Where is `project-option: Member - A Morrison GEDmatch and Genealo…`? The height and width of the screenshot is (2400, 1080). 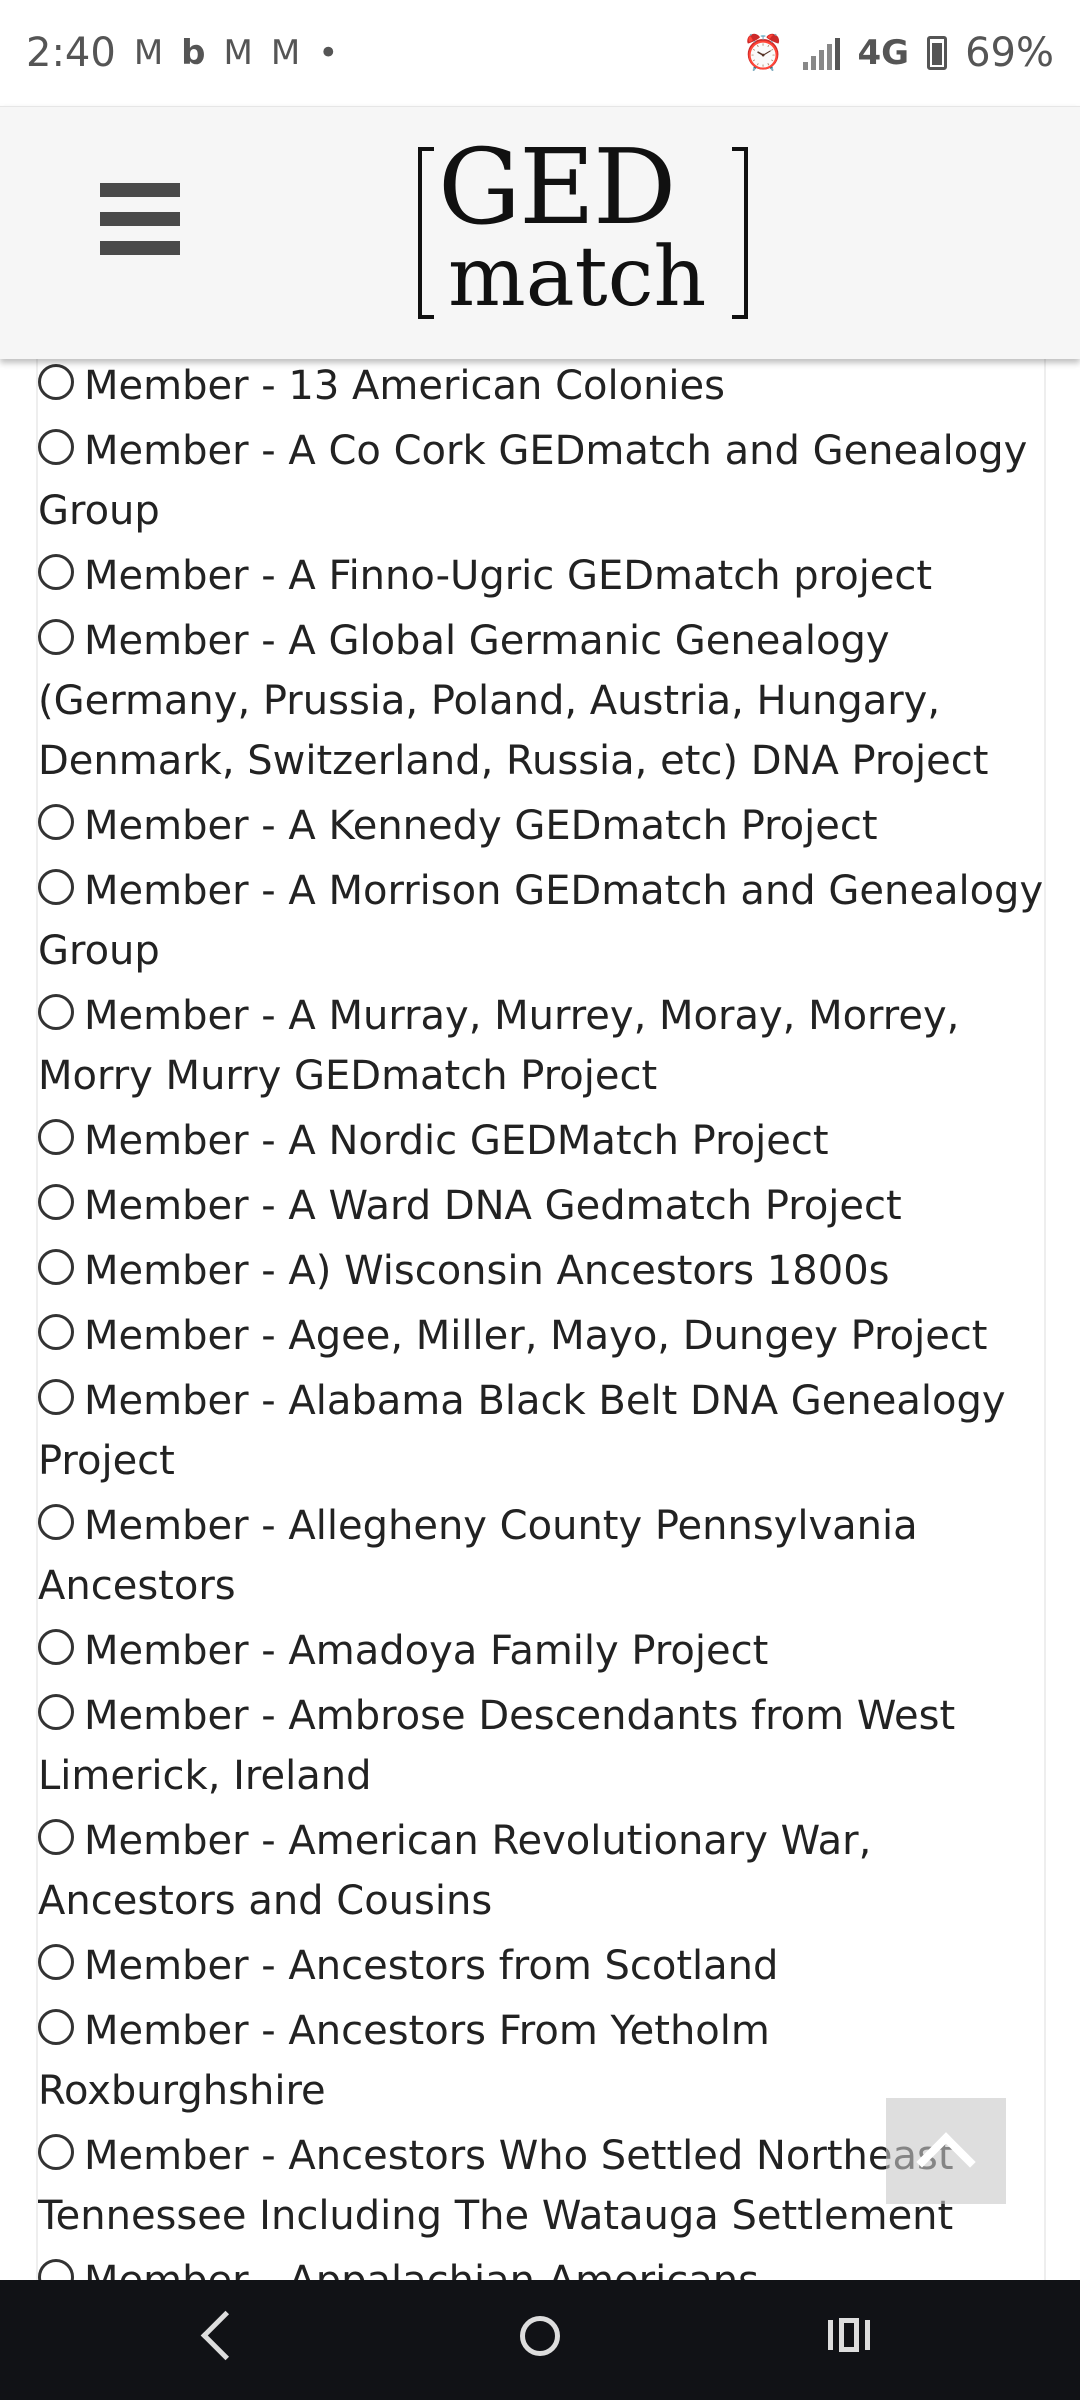
project-option: Member - A Morrison GEDmatch and Genealo… is located at coordinates (541, 923).